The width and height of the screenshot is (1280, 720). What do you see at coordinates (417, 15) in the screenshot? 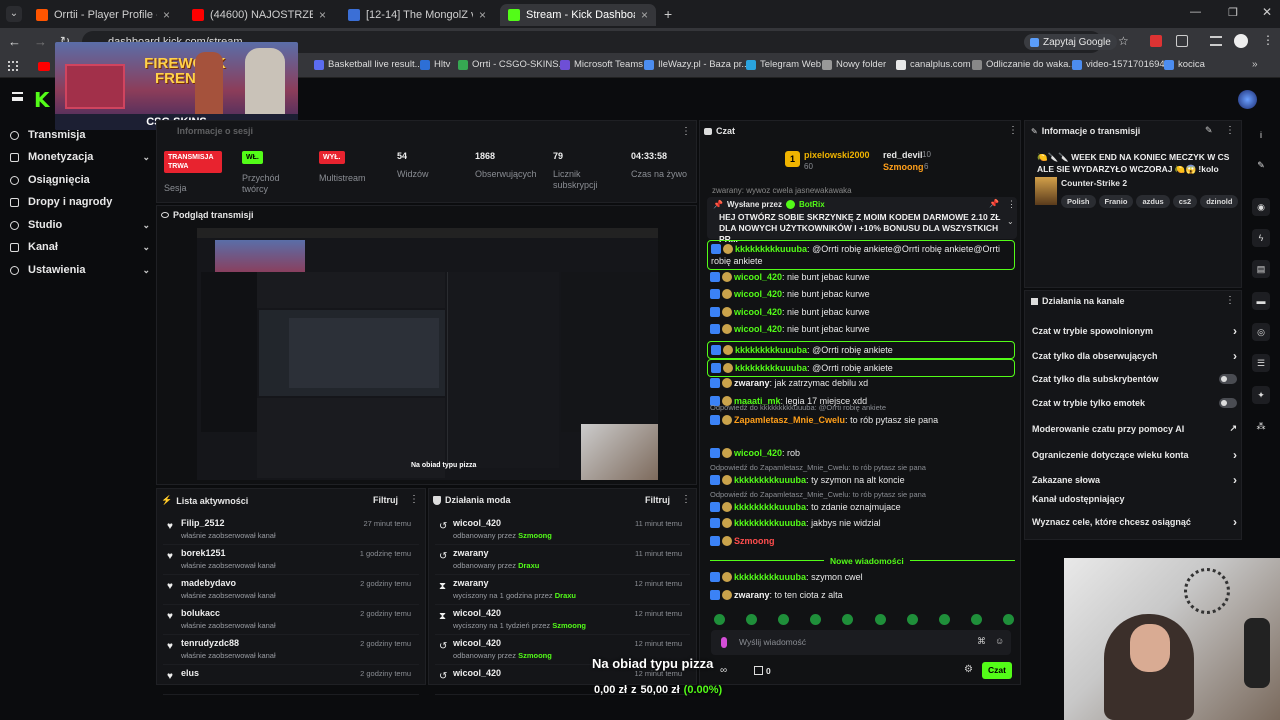
I see `browser-tab-3: [12-14] The MongolZ vs. FURIA ×` at bounding box center [417, 15].